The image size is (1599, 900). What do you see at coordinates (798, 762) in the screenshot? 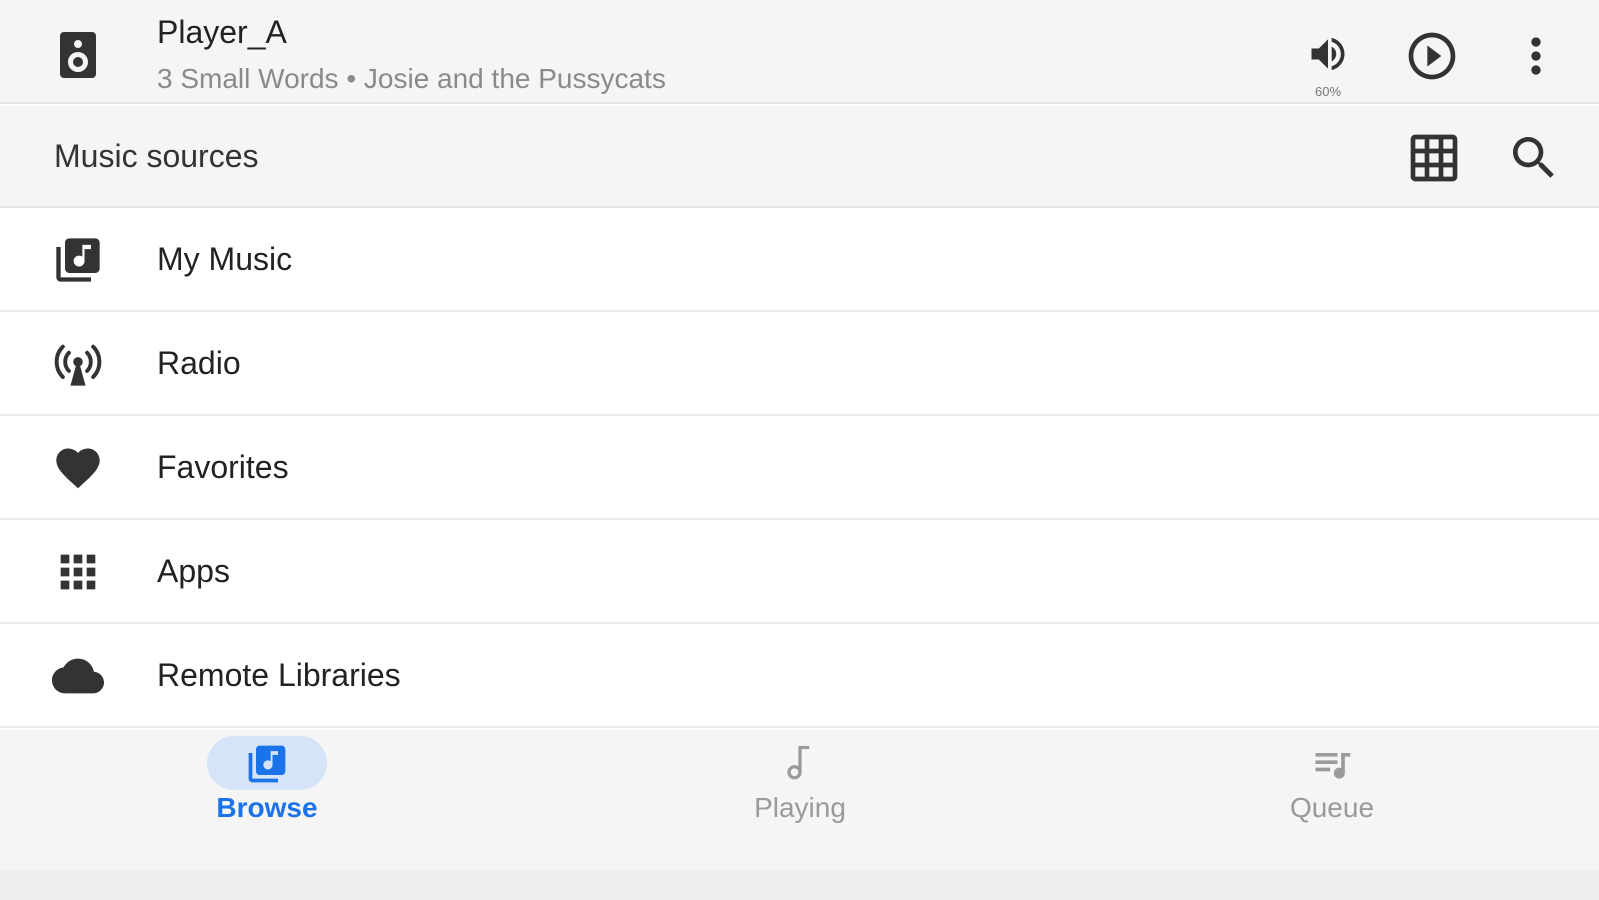
I see `music-note-icon` at bounding box center [798, 762].